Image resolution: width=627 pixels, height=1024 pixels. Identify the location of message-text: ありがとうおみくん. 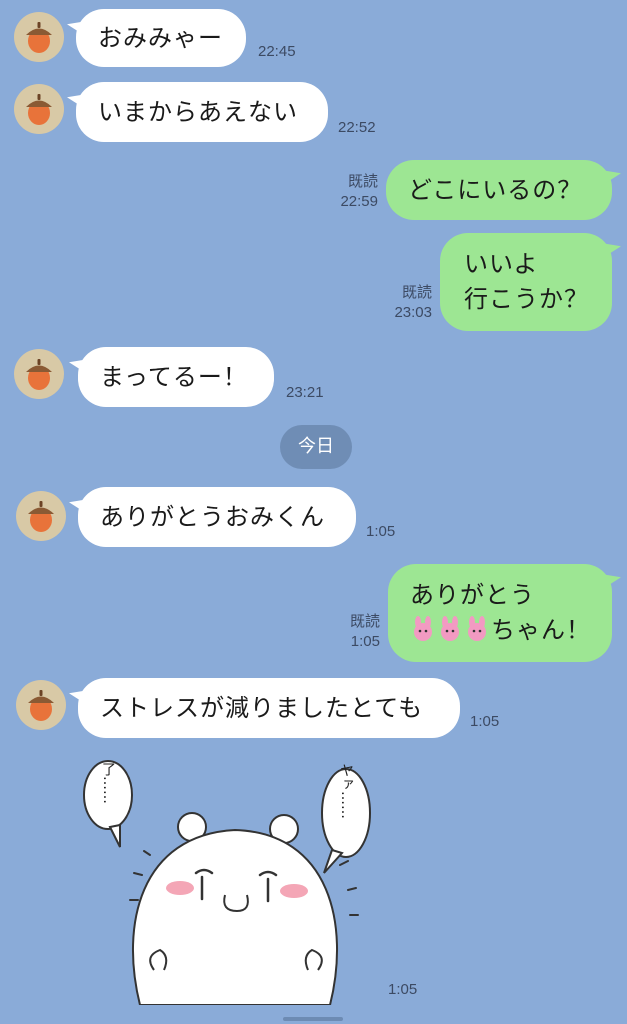
(212, 517).